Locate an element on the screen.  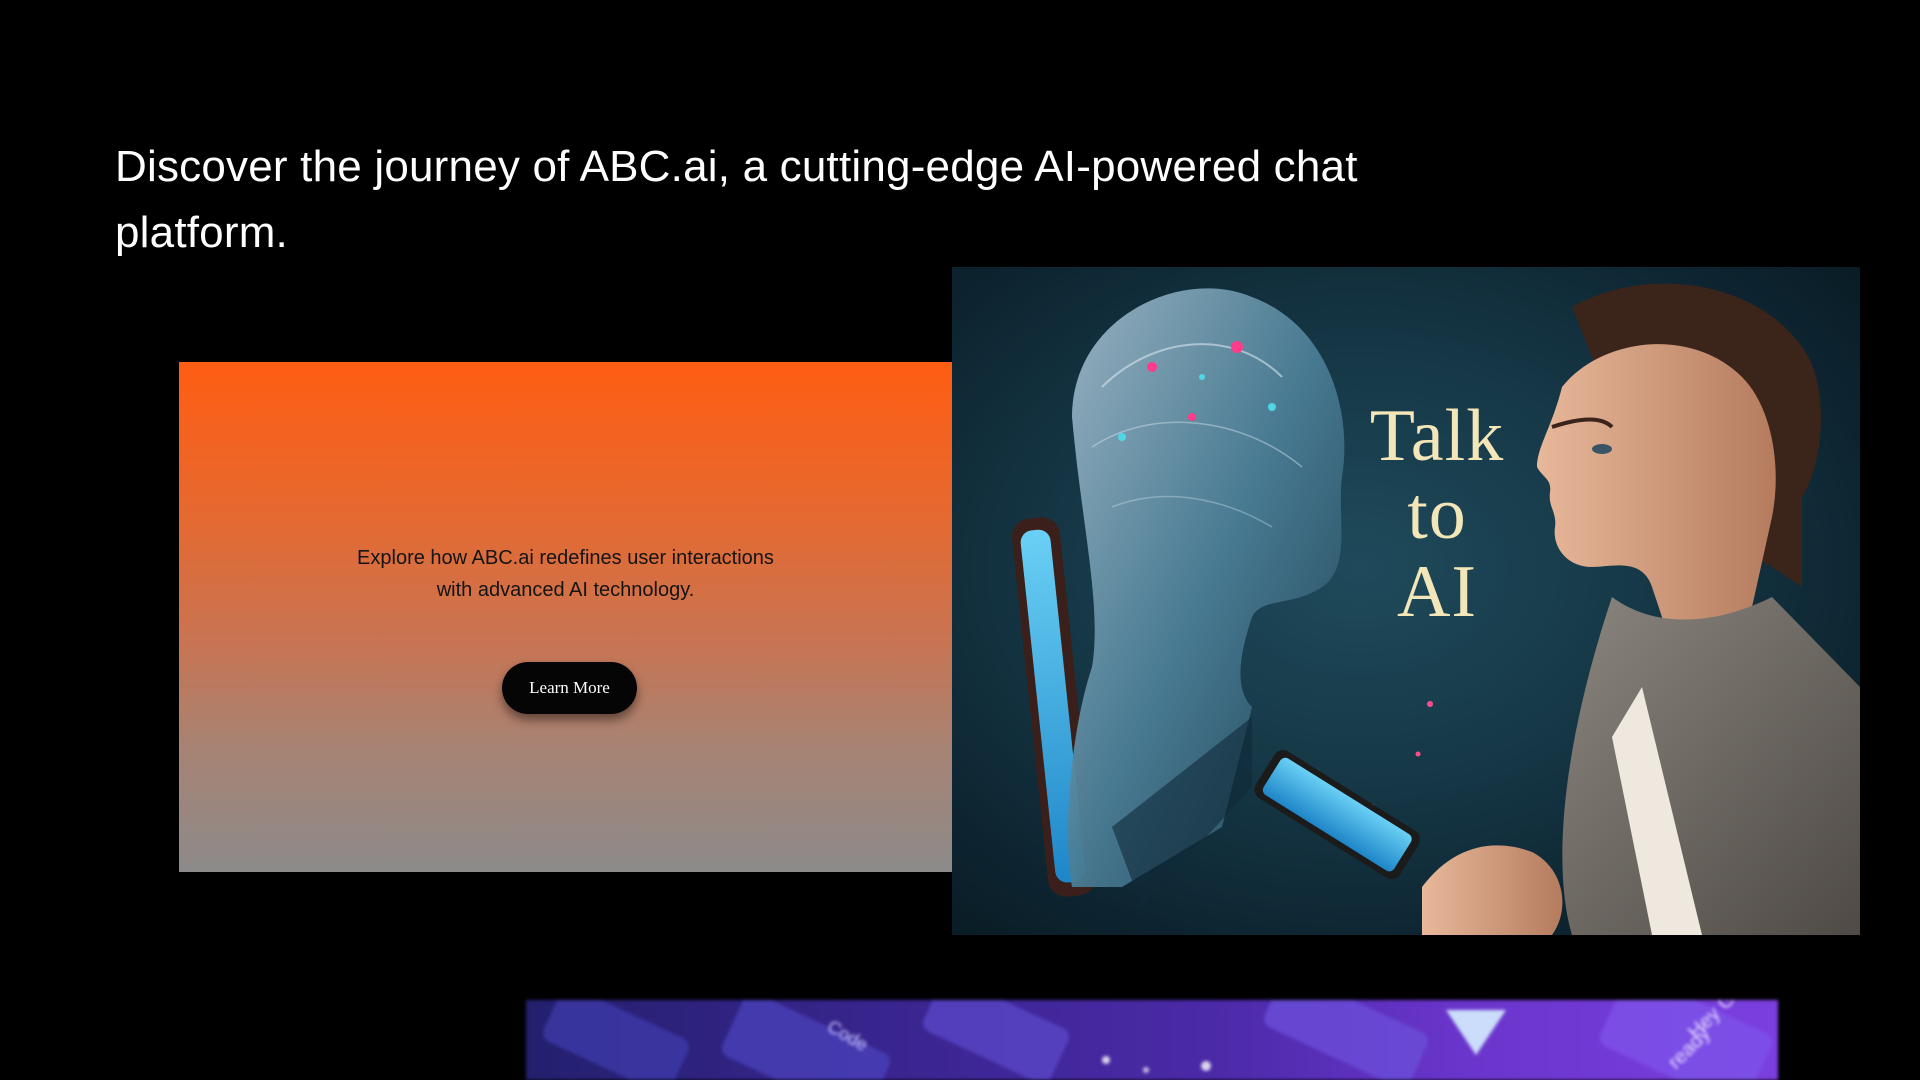
caption-line-to: to is located at coordinates (1437, 514).